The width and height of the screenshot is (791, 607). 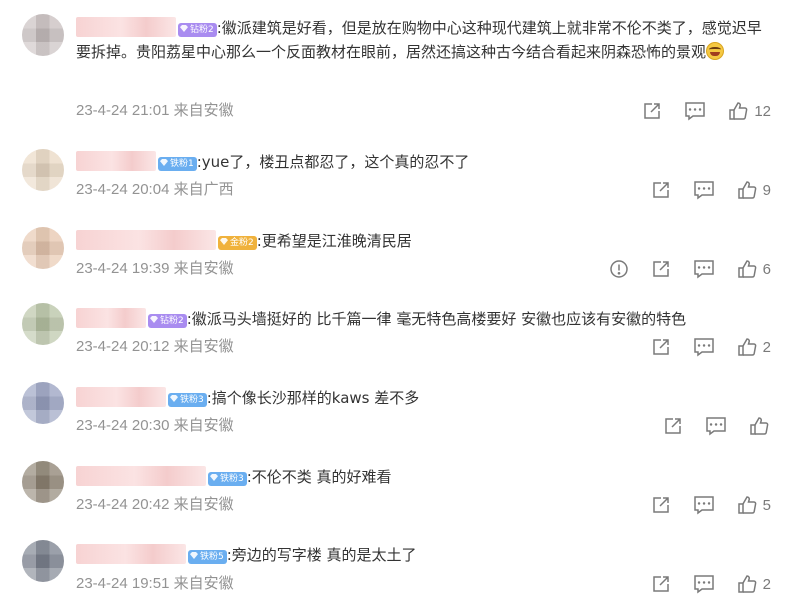 I want to click on comment-time: 23-4-24 20:12, so click(x=123, y=346).